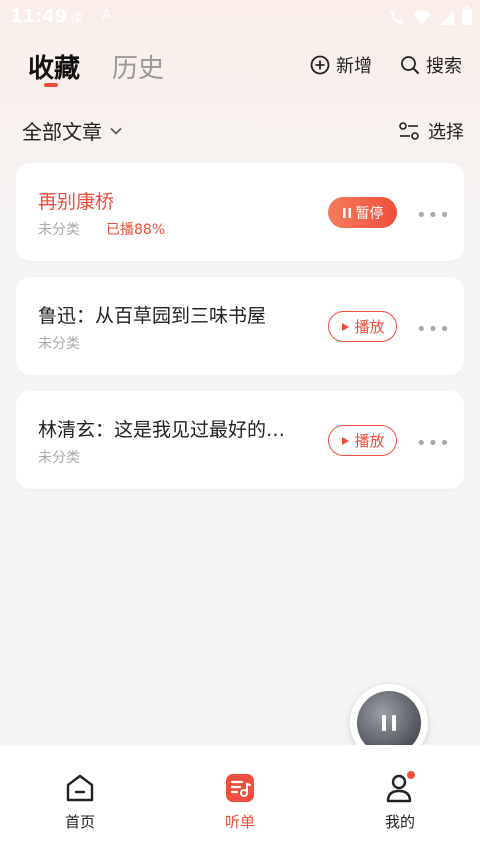 Image resolution: width=480 pixels, height=854 pixels. Describe the element at coordinates (410, 65) in the screenshot. I see `search-icon` at that location.